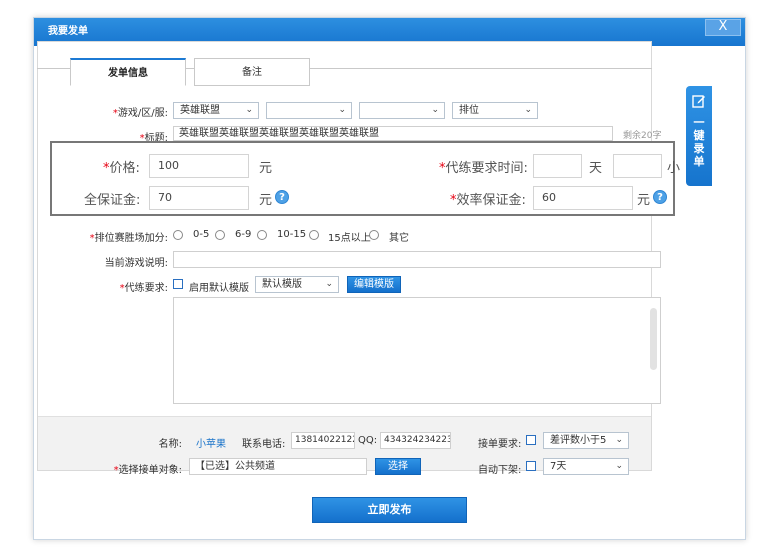  What do you see at coordinates (583, 198) in the screenshot?
I see `efficiency-deposit-input: 60` at bounding box center [583, 198].